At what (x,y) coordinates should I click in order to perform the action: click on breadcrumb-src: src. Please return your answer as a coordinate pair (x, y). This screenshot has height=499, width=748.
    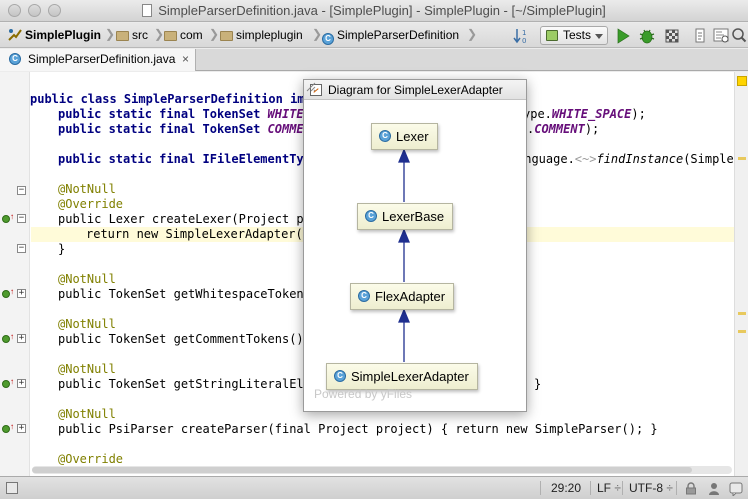
    Looking at the image, I should click on (132, 35).